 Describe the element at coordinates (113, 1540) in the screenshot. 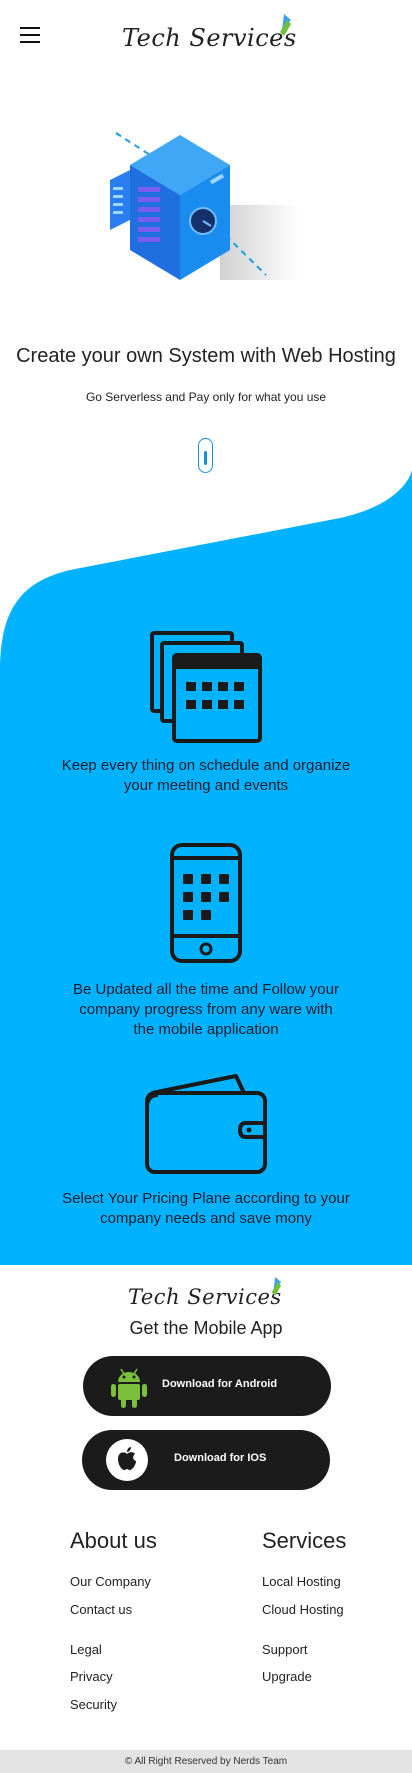

I see `about-heading: About us` at that location.